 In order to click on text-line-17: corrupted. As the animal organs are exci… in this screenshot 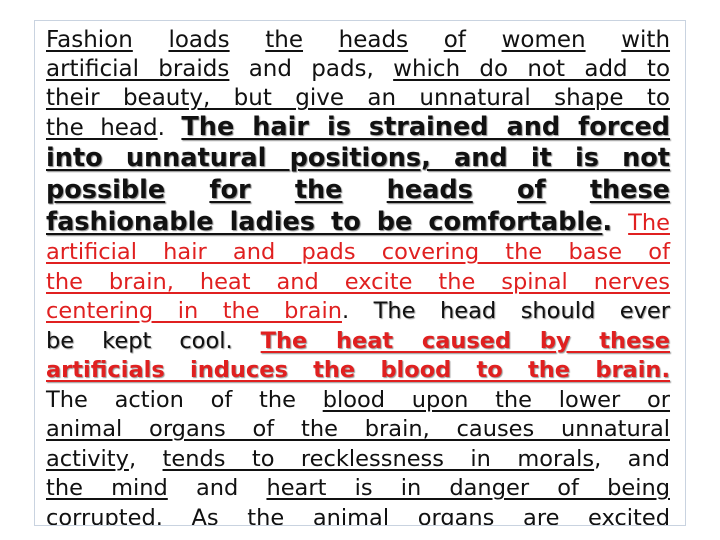, I will do `click(358, 515)`.